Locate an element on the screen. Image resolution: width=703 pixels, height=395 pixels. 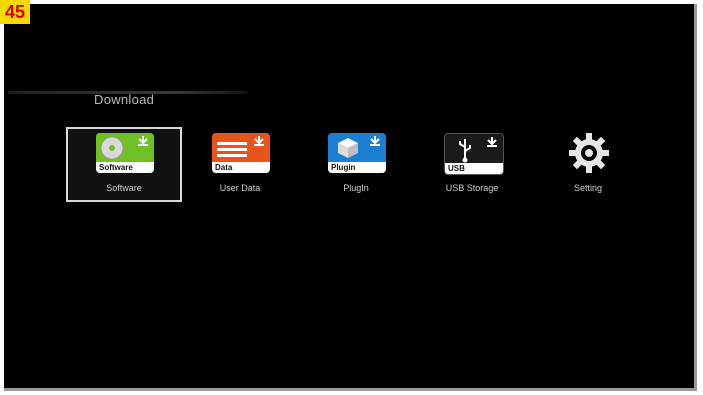
menu-item-setting: Setting is located at coordinates (588, 164).